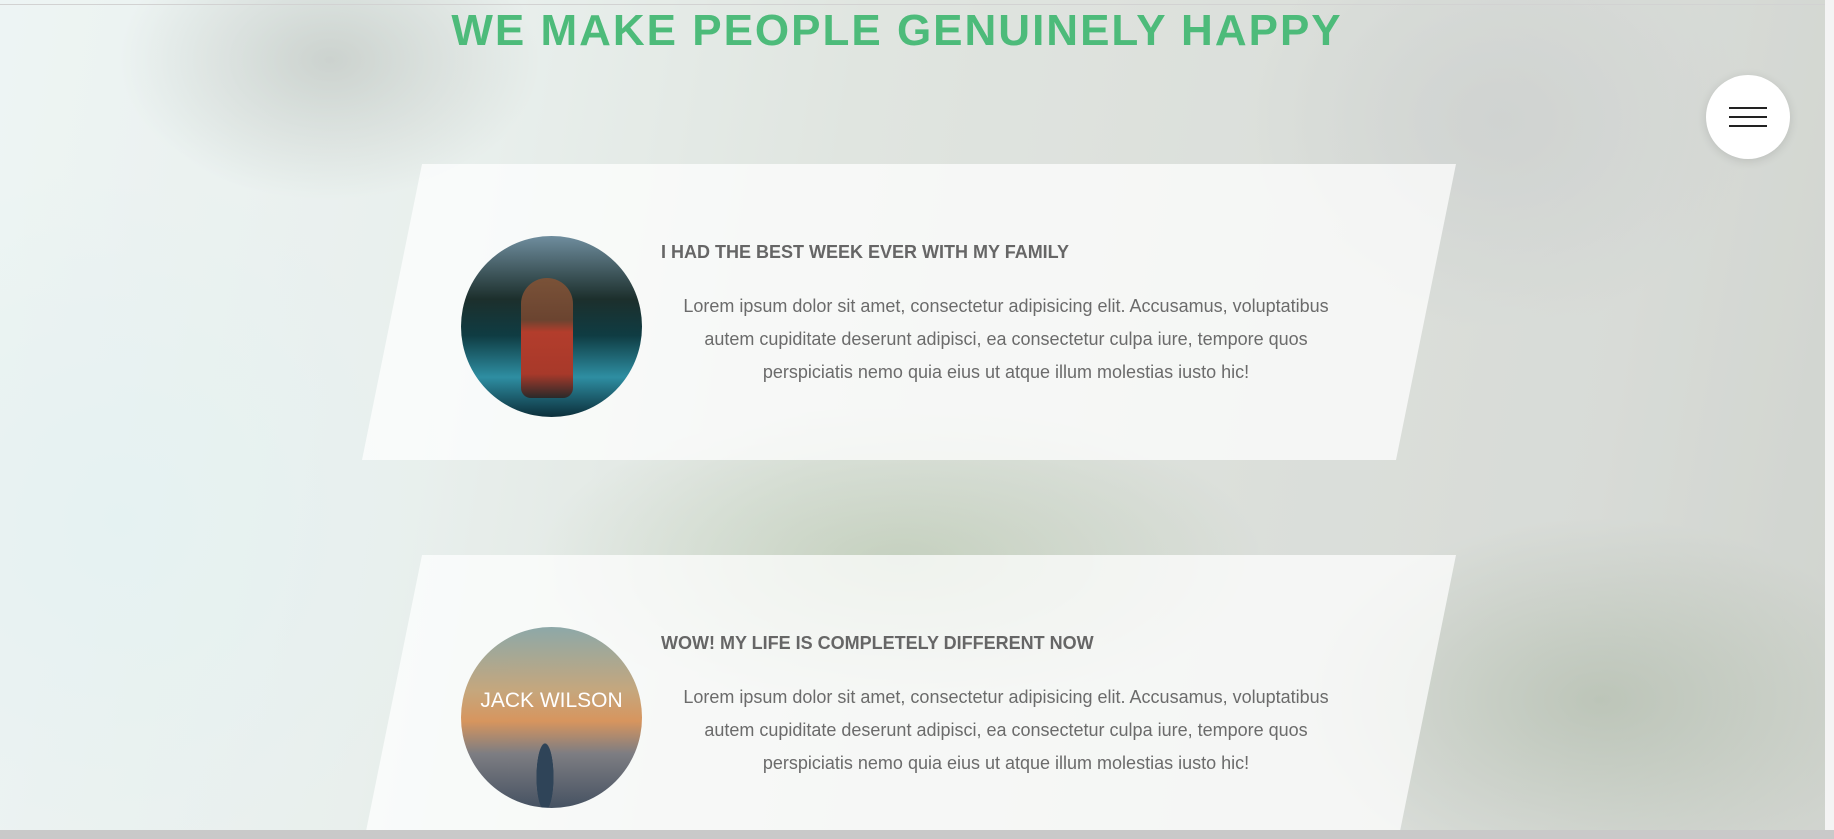 The width and height of the screenshot is (1834, 839). What do you see at coordinates (551, 717) in the screenshot?
I see `avatar-photo: JACK WILSON` at bounding box center [551, 717].